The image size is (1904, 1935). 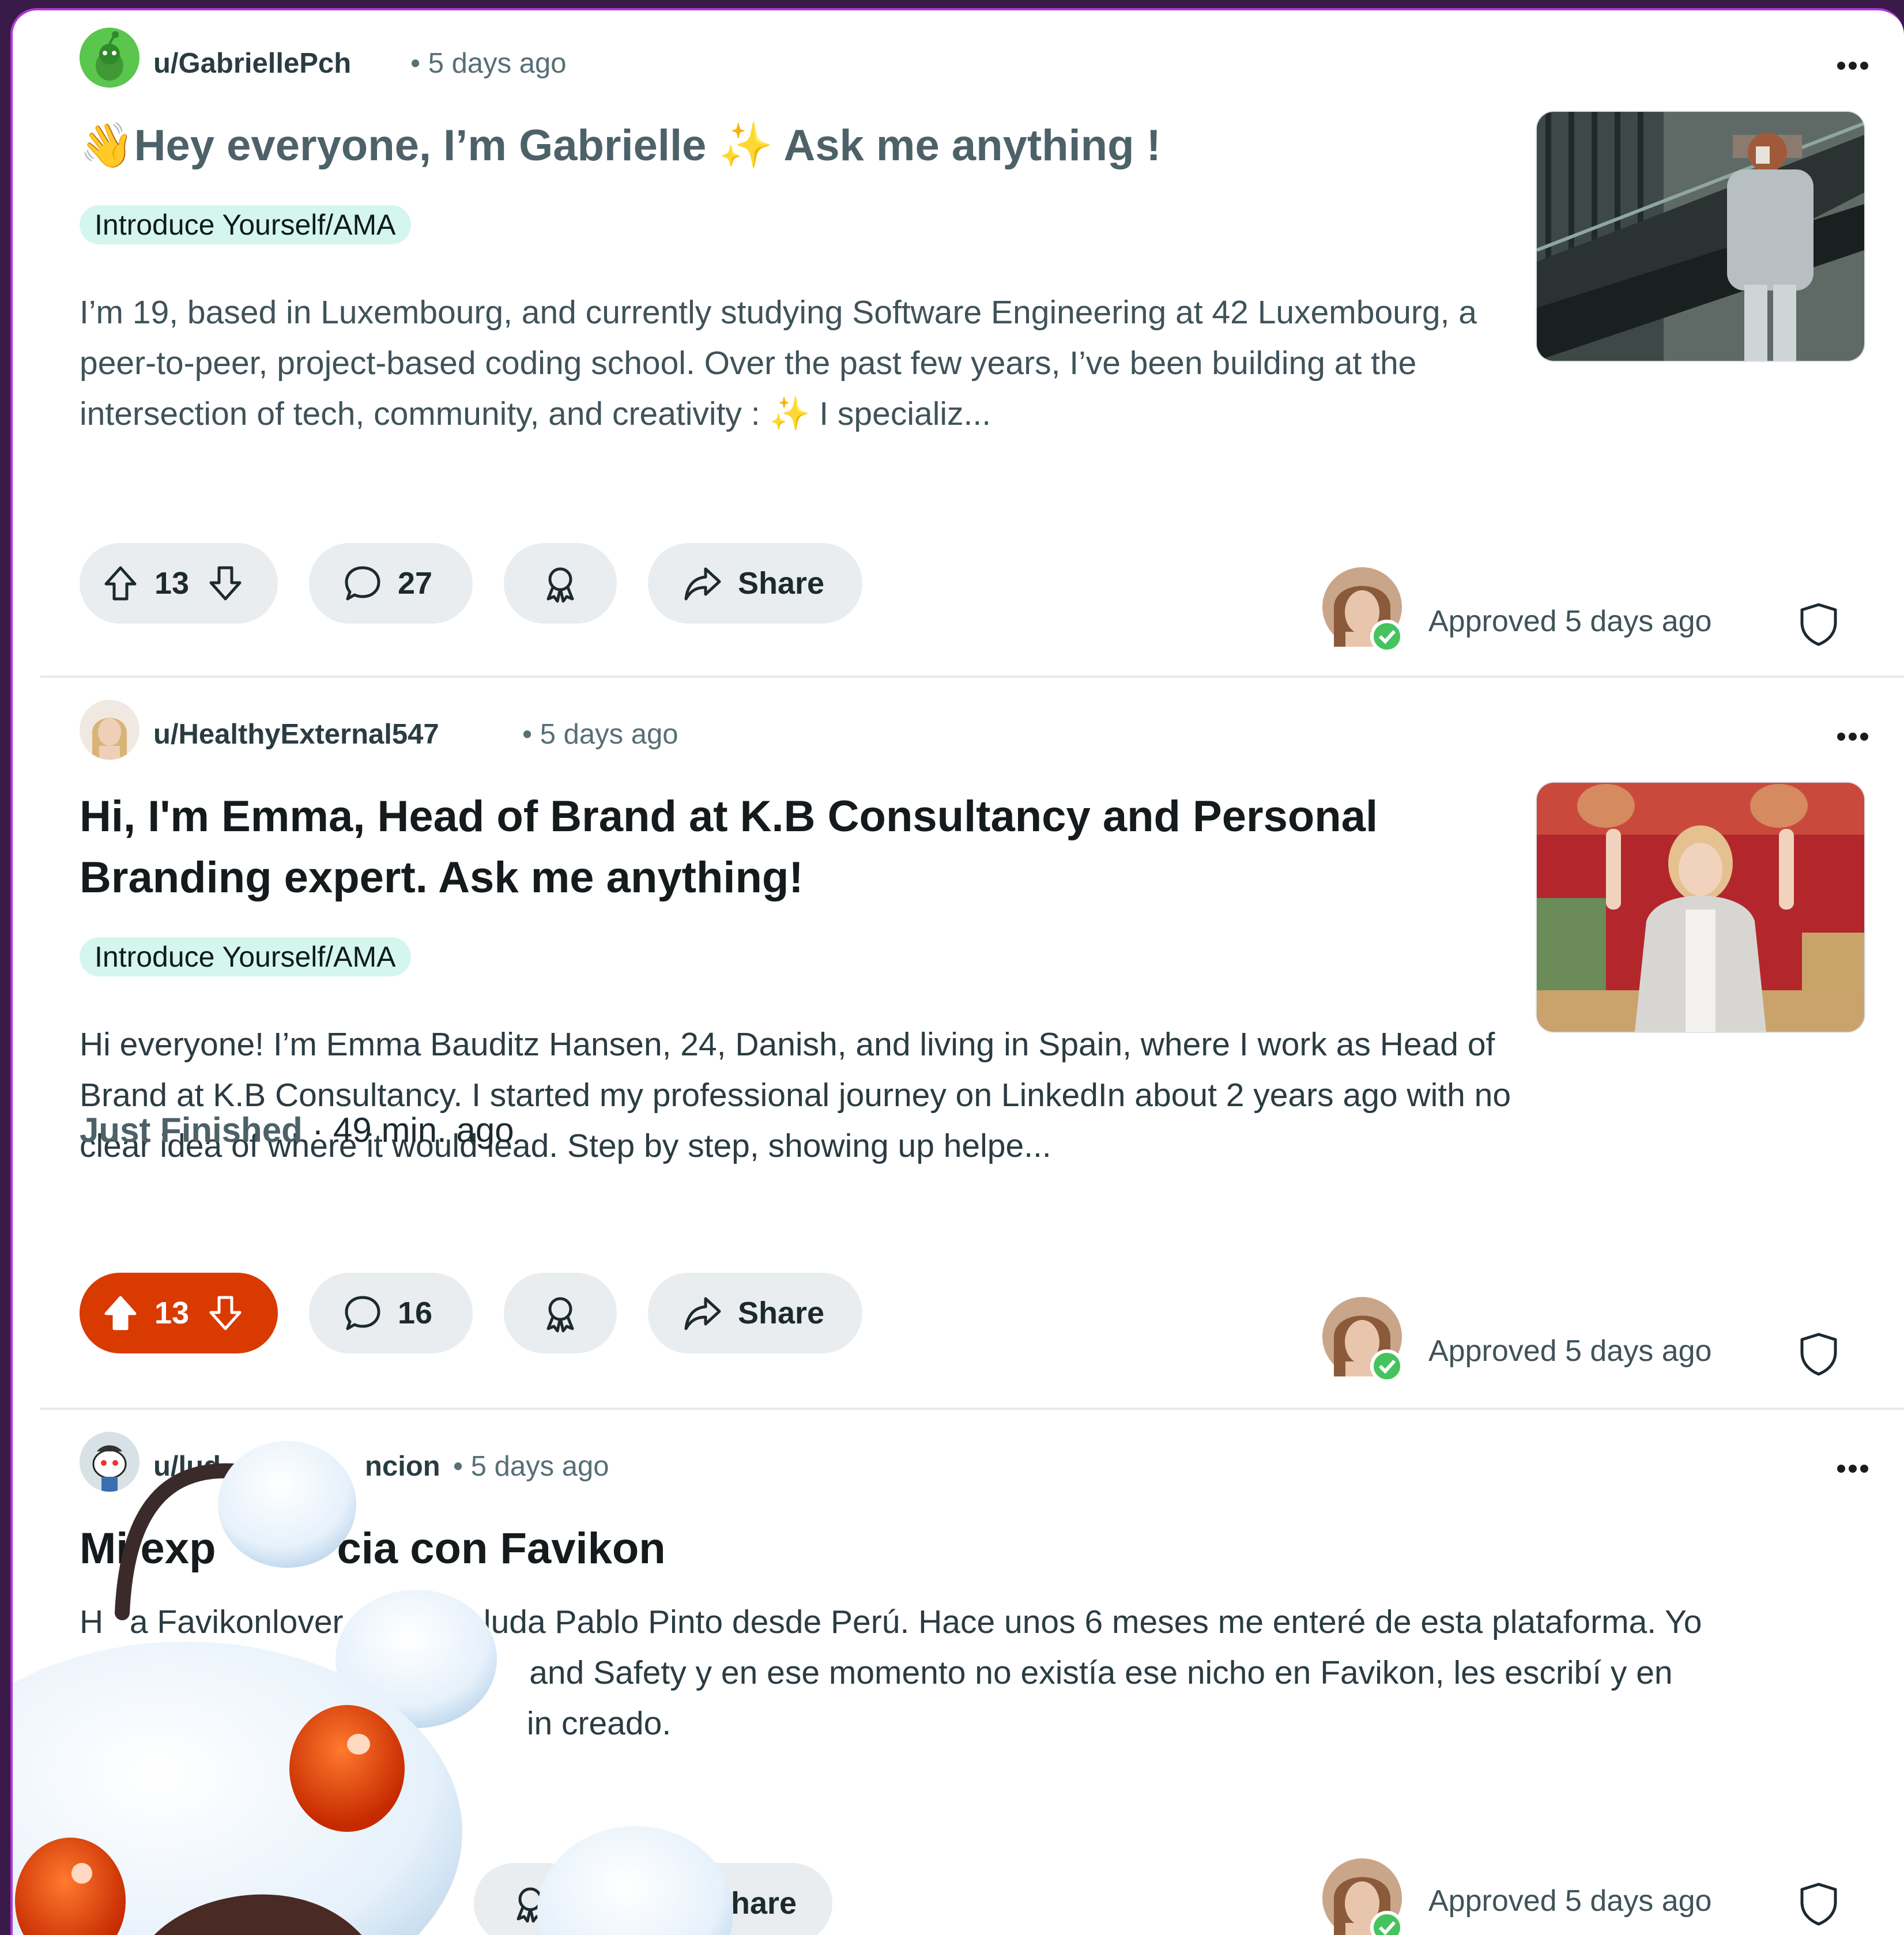 I want to click on post-body-line3: in creado., so click(x=599, y=1724).